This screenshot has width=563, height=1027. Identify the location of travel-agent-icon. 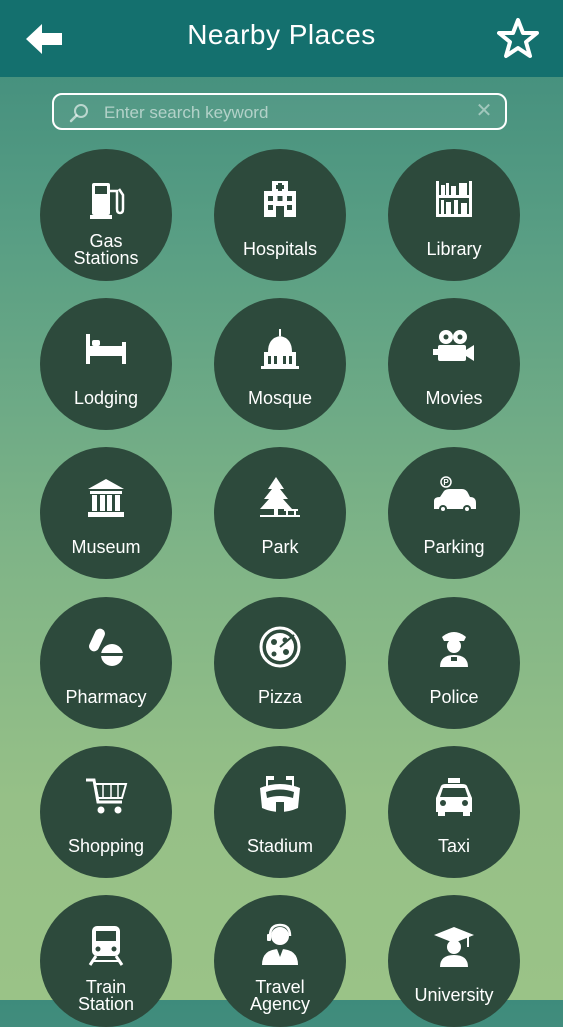
(280, 945).